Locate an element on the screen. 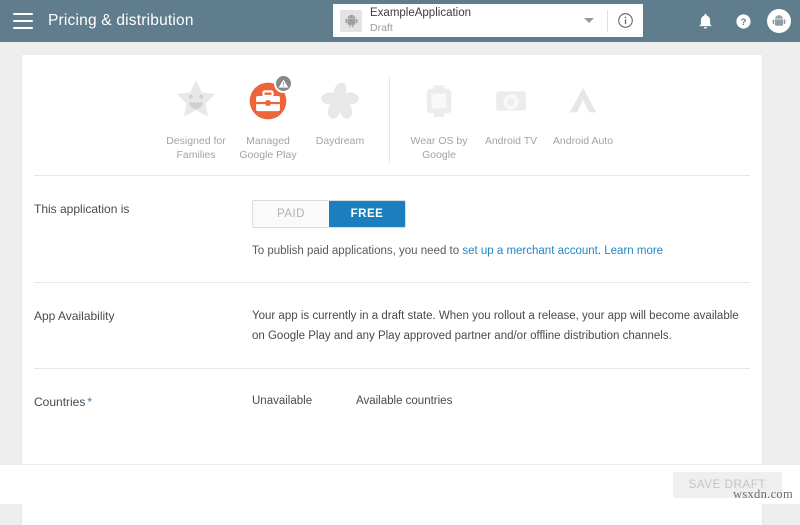  app-selector-text: ExampleApplication Draft is located at coordinates (477, 20).